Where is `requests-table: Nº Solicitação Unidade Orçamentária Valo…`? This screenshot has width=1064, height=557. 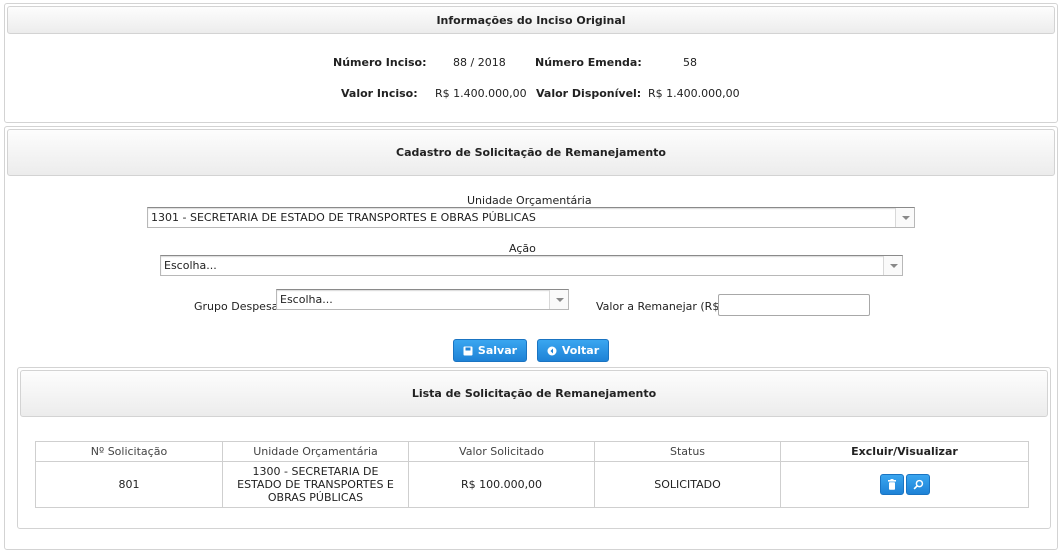
requests-table: Nº Solicitação Unidade Orçamentária Valo… is located at coordinates (532, 474).